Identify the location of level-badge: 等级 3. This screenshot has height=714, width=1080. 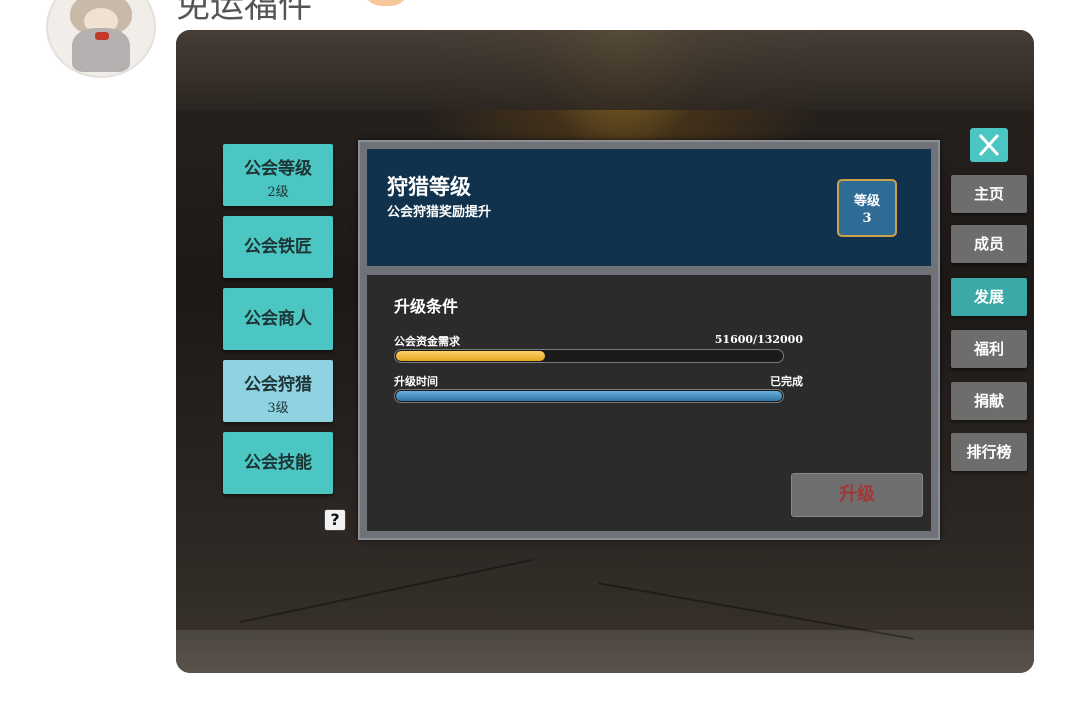
(867, 208).